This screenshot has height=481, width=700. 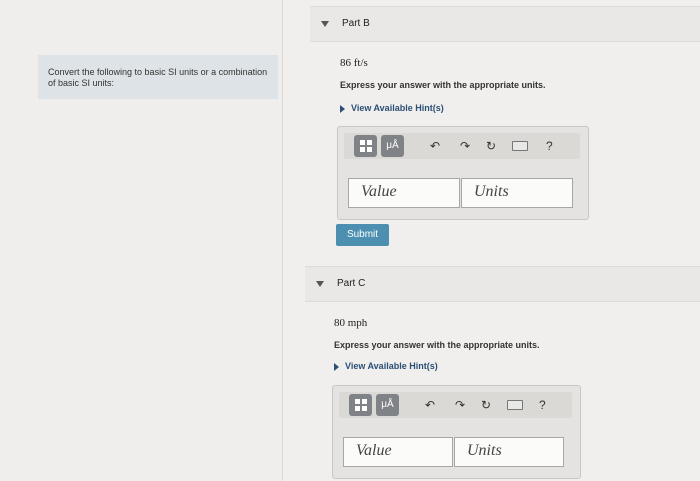 I want to click on part-c-hint-link: View Available Hint(s), so click(x=386, y=366).